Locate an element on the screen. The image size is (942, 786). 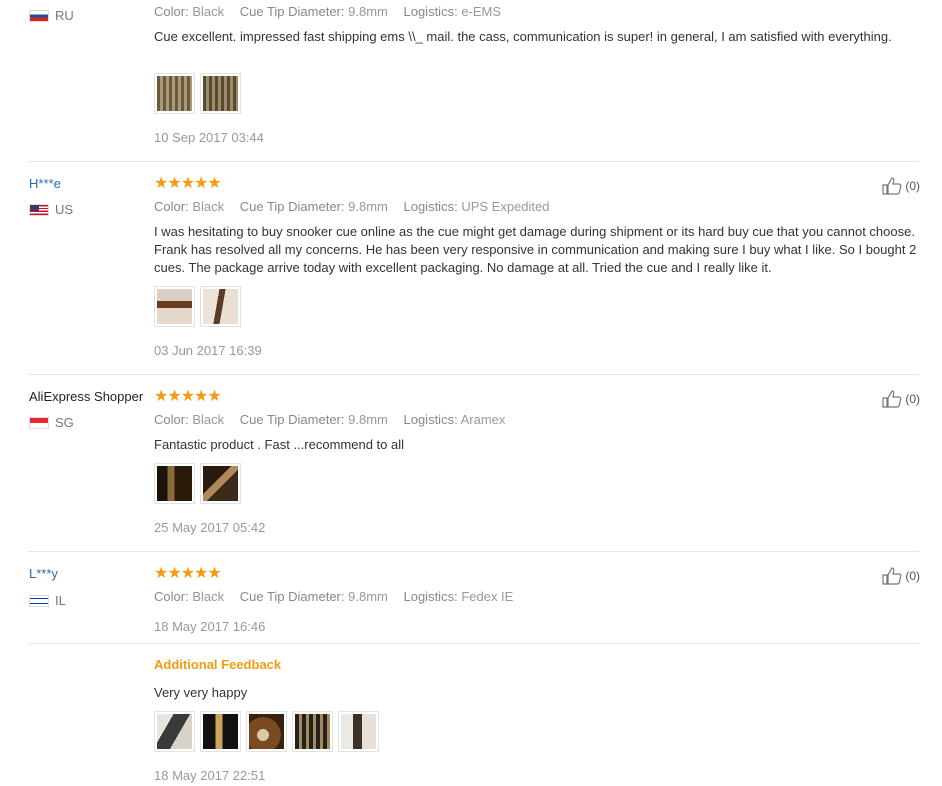
review-date: 18 May 2017 16:46 is located at coordinates (210, 626).